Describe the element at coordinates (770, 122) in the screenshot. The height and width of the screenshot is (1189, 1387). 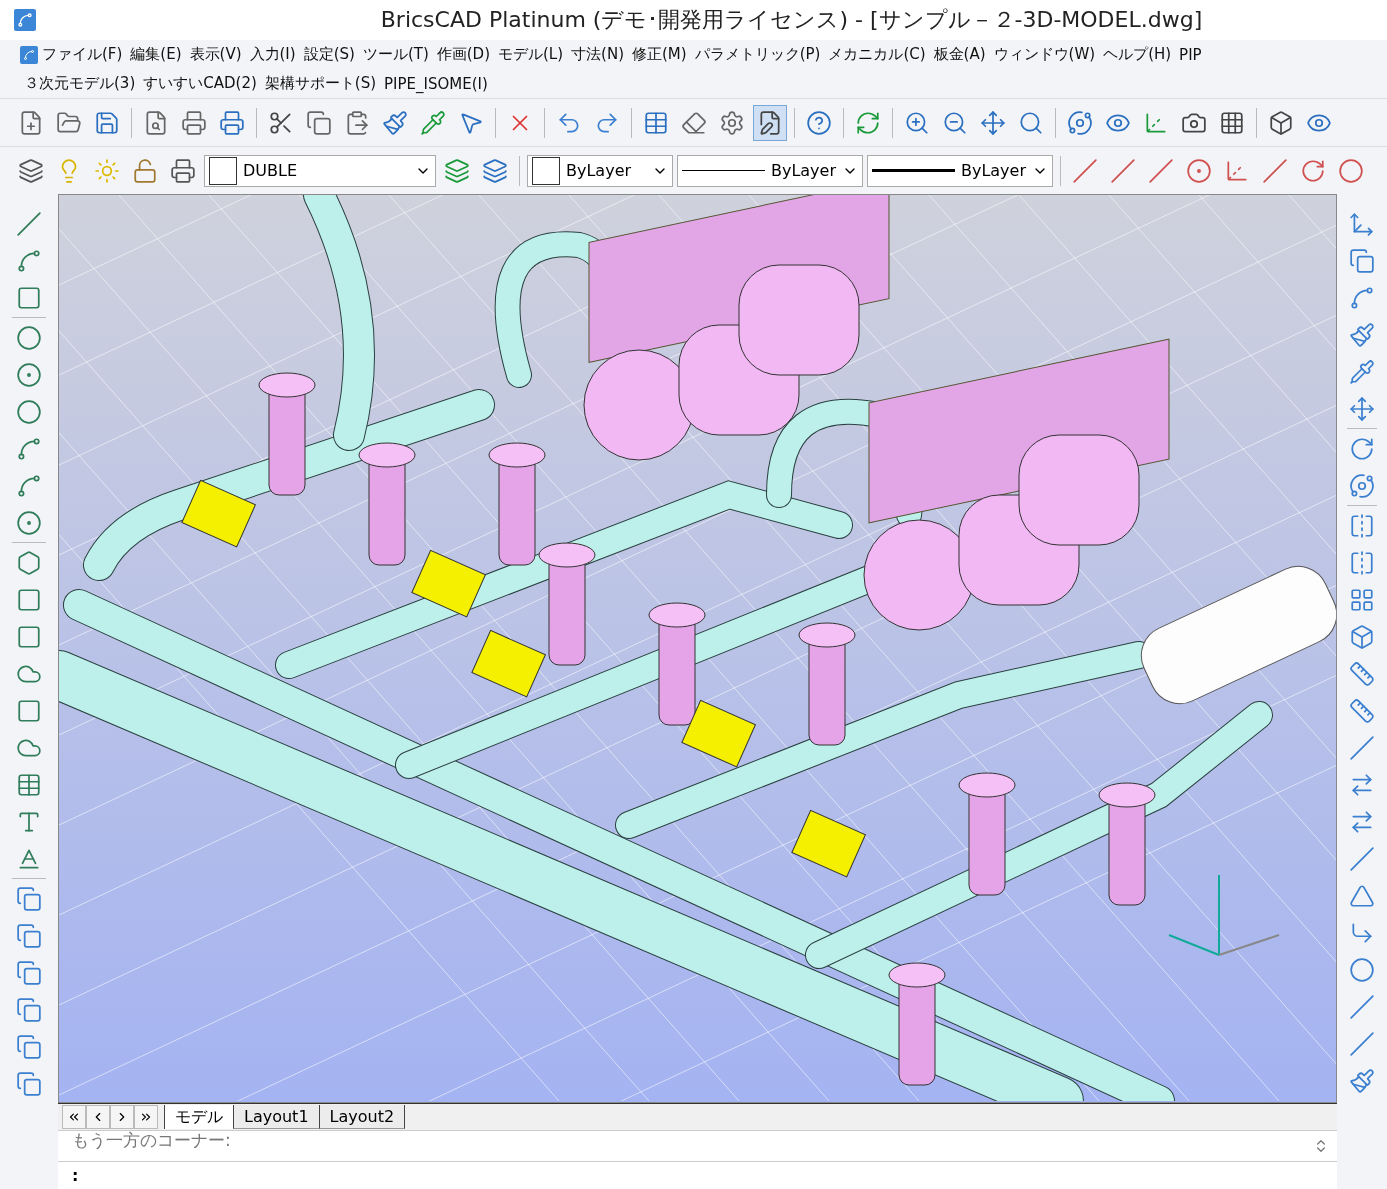
I see `edit-document-icon` at that location.